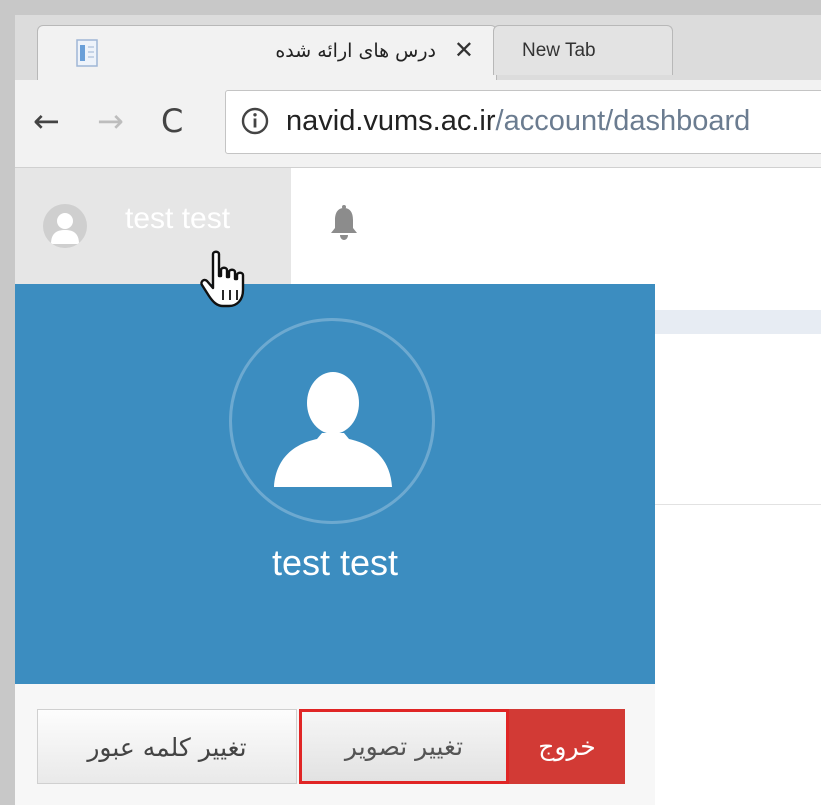 Image resolution: width=821 pixels, height=805 pixels. What do you see at coordinates (87, 53) in the screenshot?
I see `page-favicon-icon` at bounding box center [87, 53].